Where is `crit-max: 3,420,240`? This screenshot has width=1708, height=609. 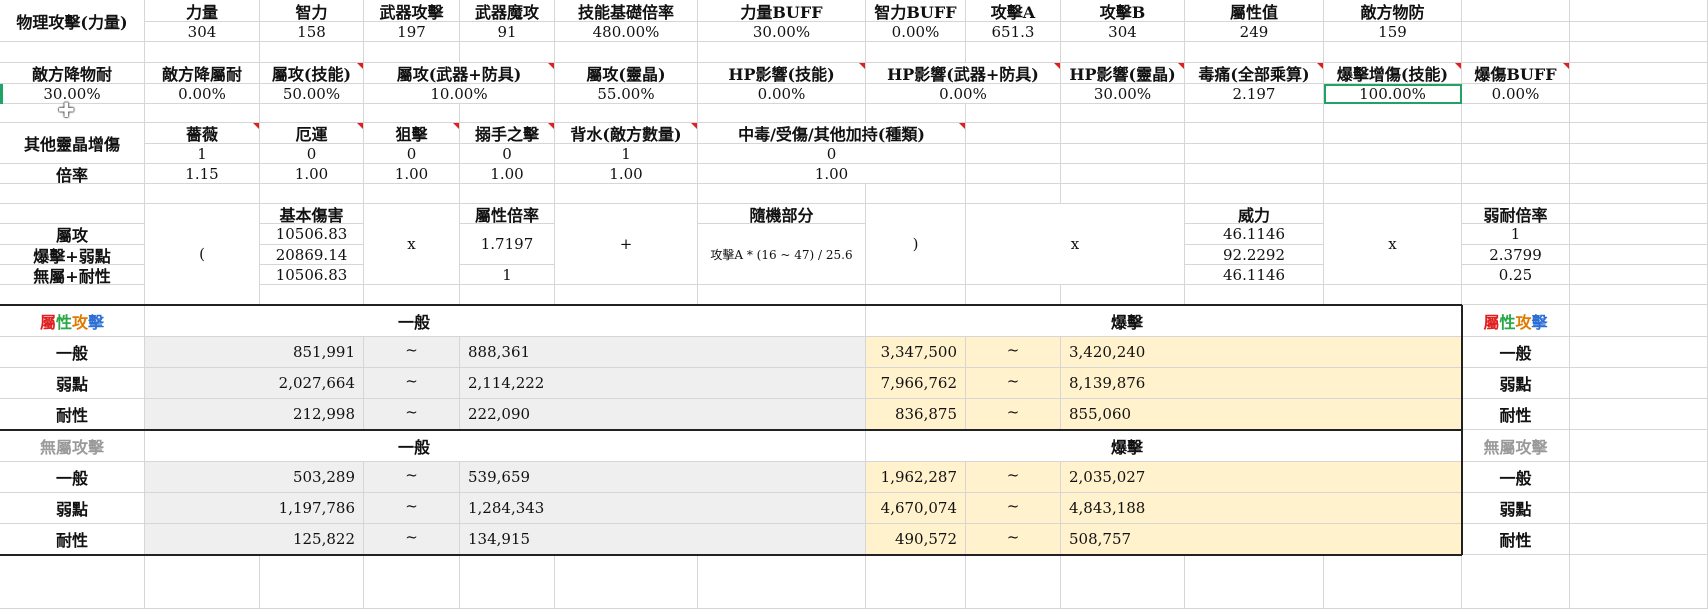 crit-max: 3,420,240 is located at coordinates (1261, 352).